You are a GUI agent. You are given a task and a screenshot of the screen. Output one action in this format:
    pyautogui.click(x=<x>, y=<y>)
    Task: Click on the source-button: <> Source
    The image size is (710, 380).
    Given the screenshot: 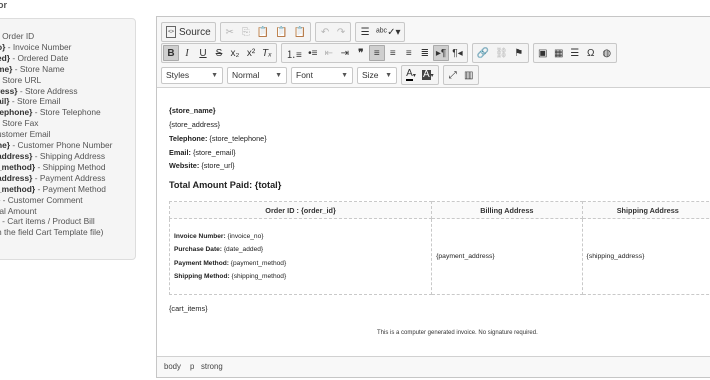 What is the action you would take?
    pyautogui.click(x=188, y=32)
    